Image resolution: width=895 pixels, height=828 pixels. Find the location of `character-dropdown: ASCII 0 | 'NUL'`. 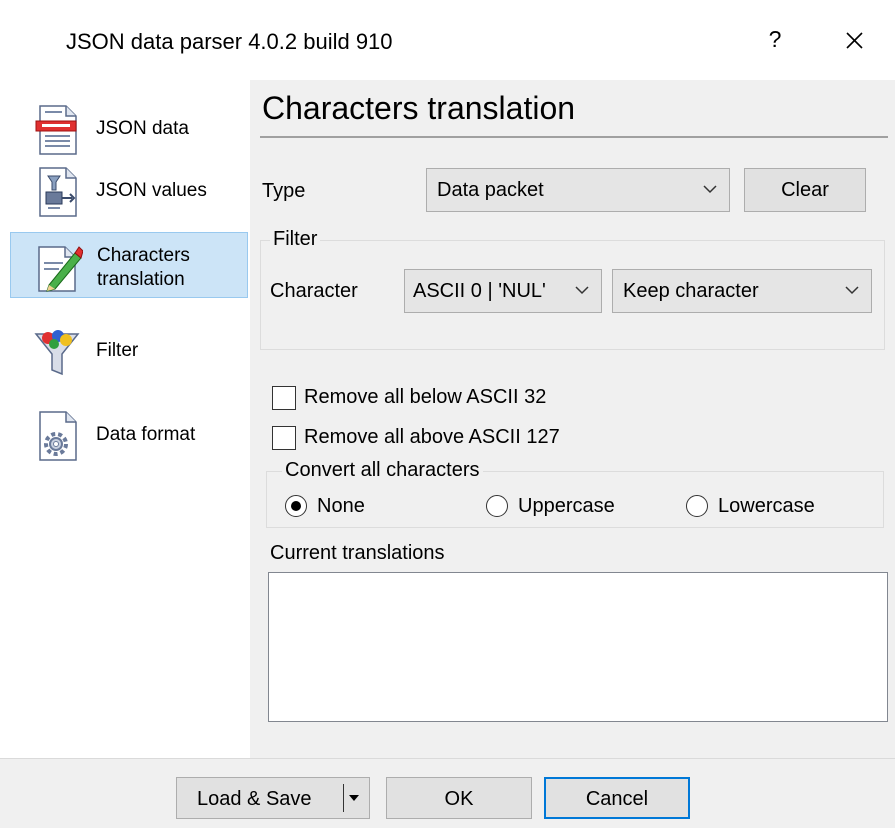

character-dropdown: ASCII 0 | 'NUL' is located at coordinates (503, 291).